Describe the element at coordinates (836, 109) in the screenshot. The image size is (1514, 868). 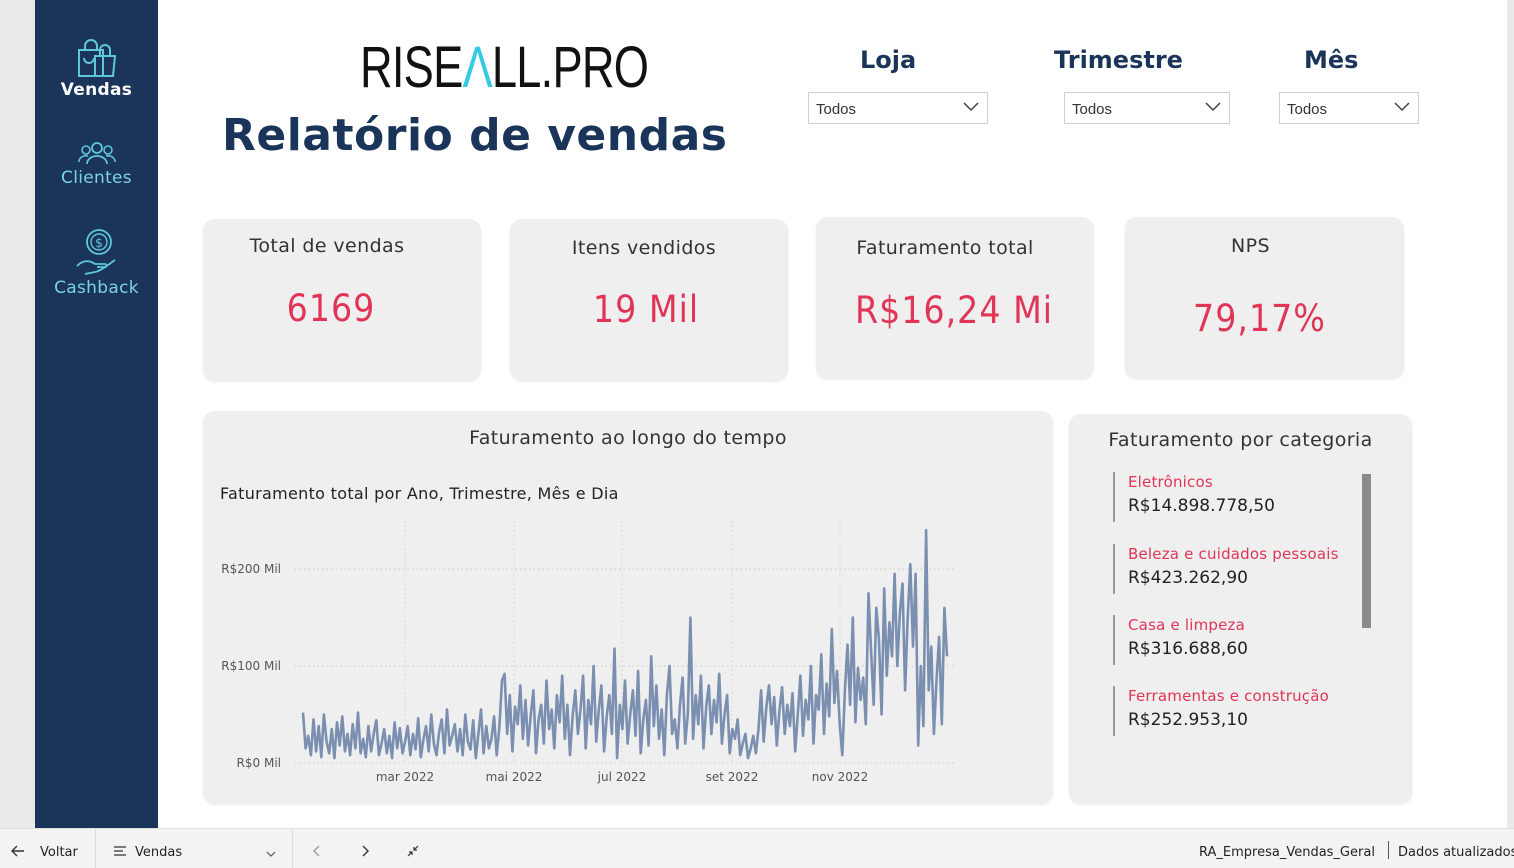
I see `loja-dropdown-value: Todos` at that location.